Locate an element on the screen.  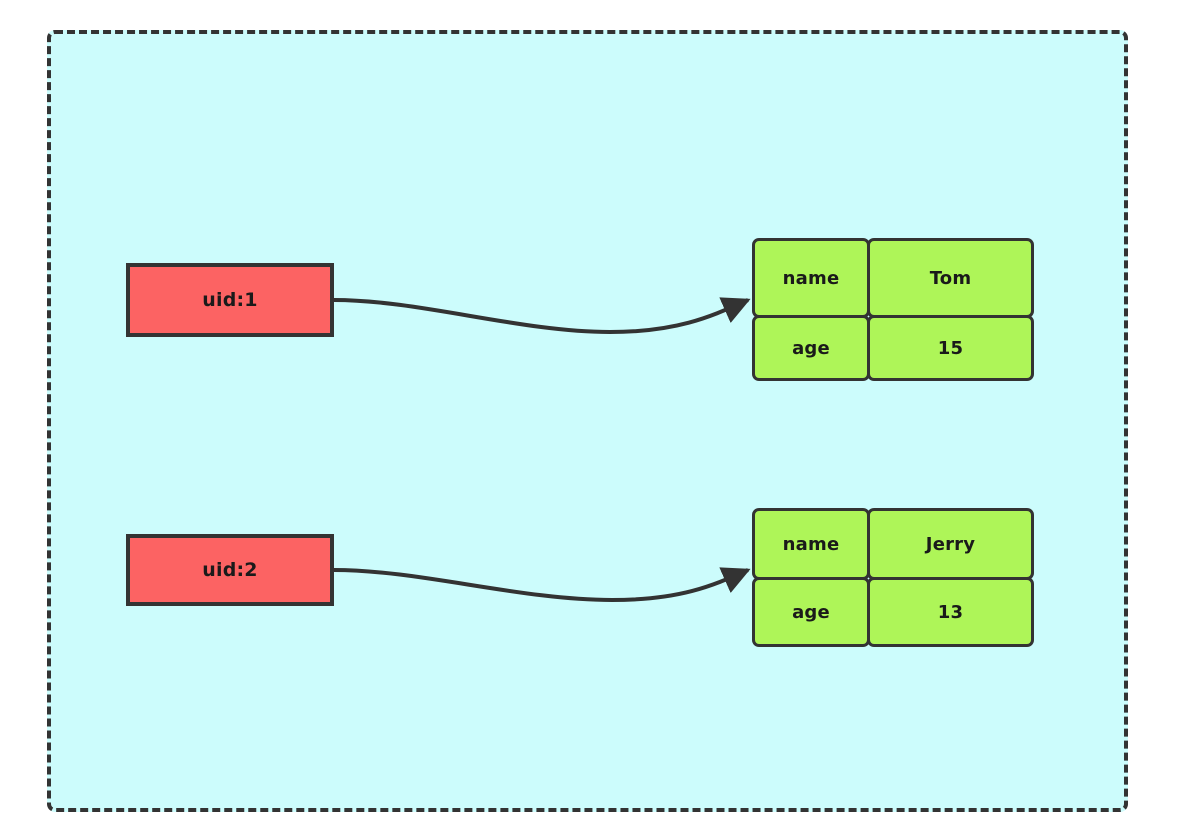
record-table-2: name Jerry age 13 is located at coordinates (893, 577).